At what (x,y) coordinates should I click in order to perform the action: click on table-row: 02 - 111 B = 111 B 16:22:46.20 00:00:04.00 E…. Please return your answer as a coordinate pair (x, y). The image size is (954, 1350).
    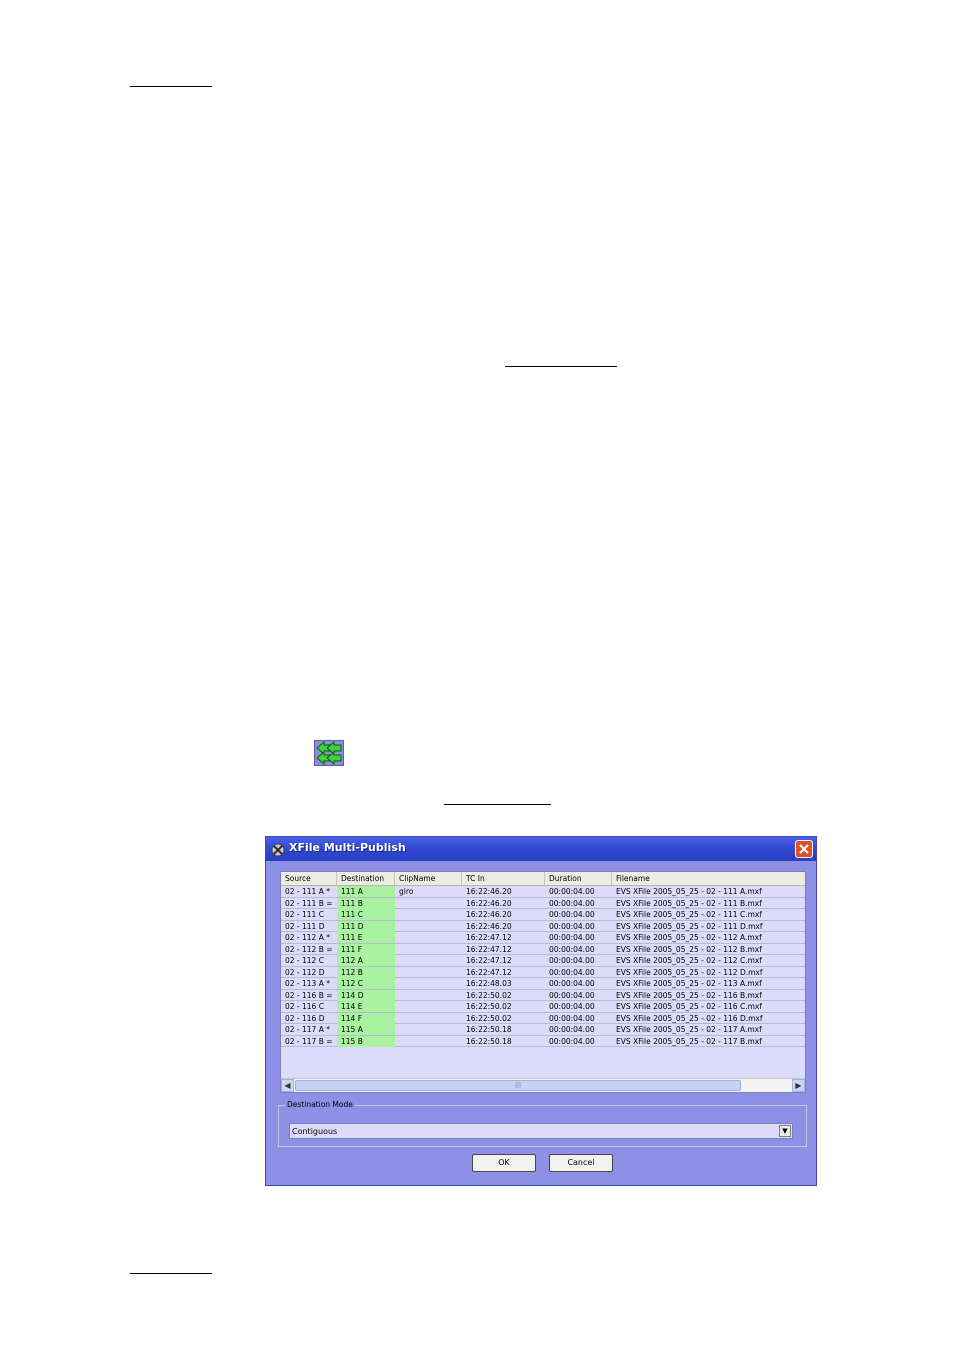
    Looking at the image, I should click on (543, 903).